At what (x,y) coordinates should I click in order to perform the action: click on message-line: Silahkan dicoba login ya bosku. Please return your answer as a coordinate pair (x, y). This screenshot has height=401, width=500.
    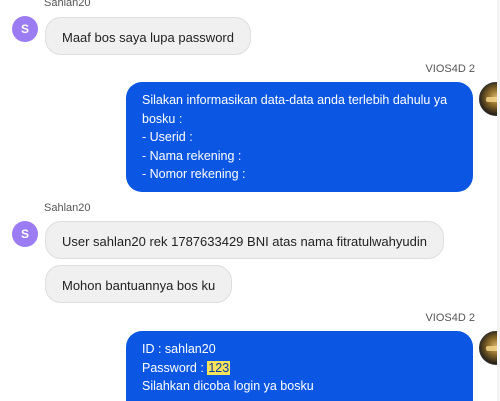
    Looking at the image, I should click on (228, 386).